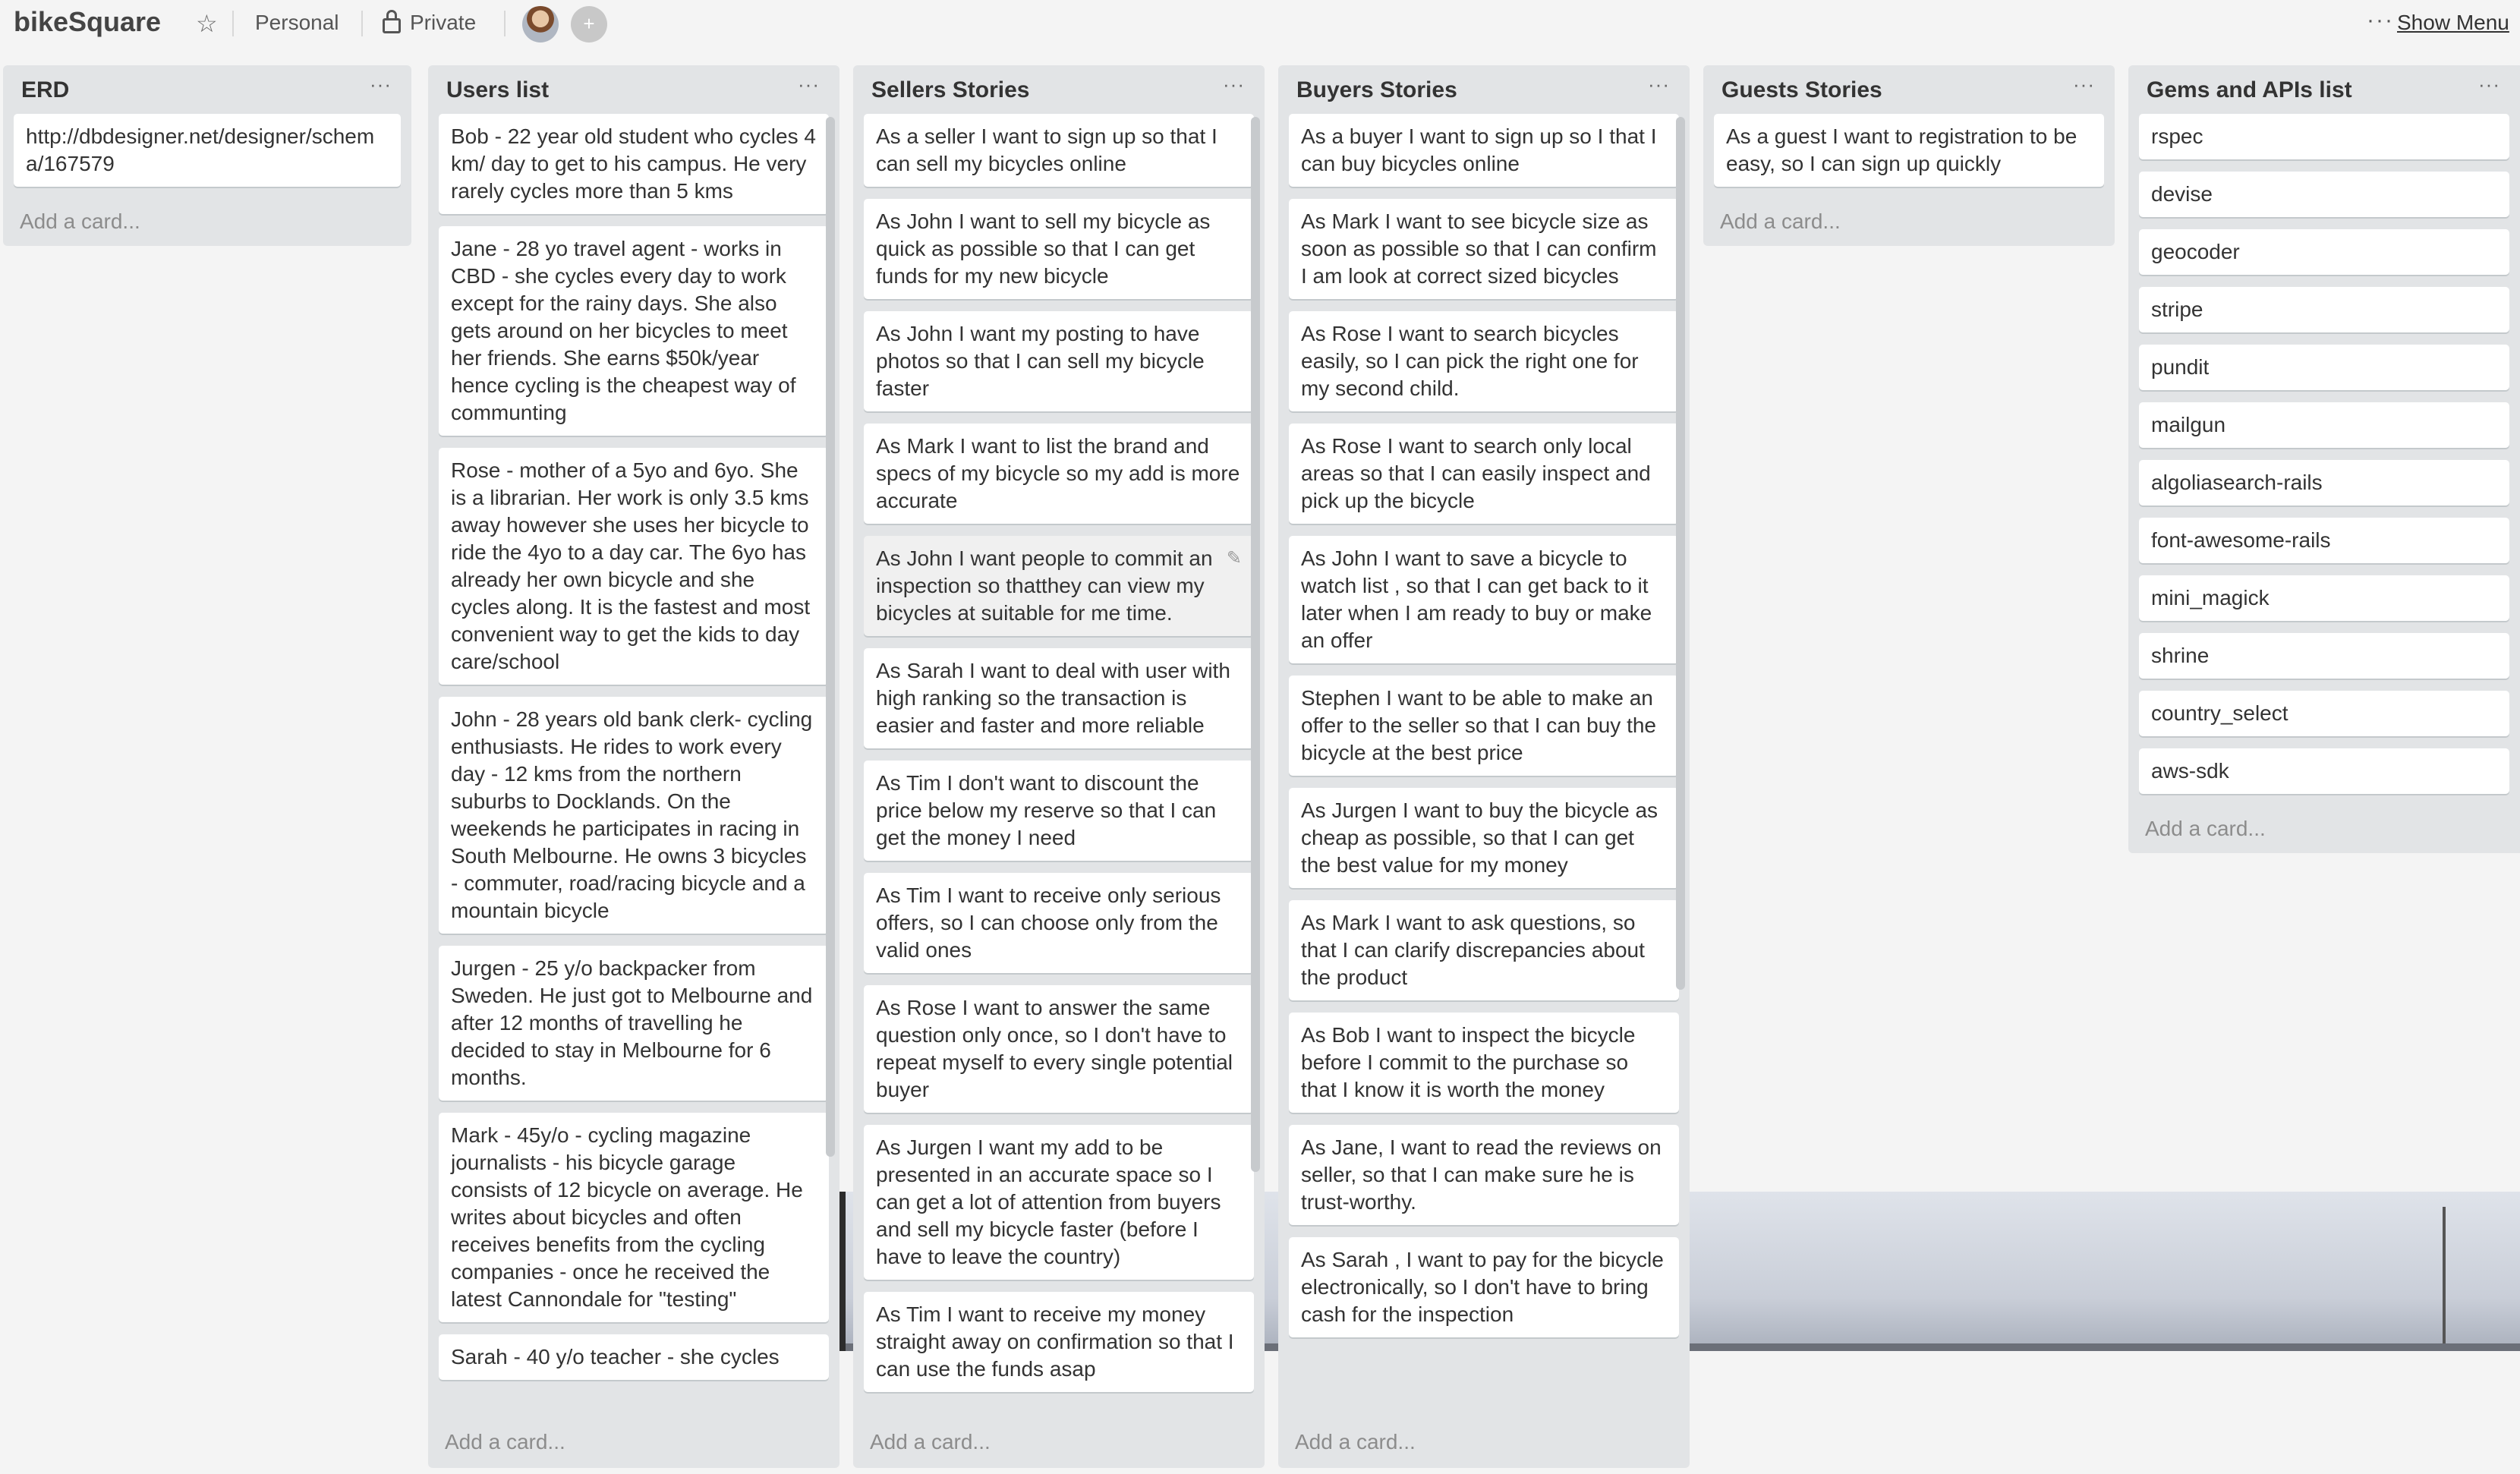 This screenshot has height=1474, width=2520. I want to click on list-card: pundit, so click(2324, 368).